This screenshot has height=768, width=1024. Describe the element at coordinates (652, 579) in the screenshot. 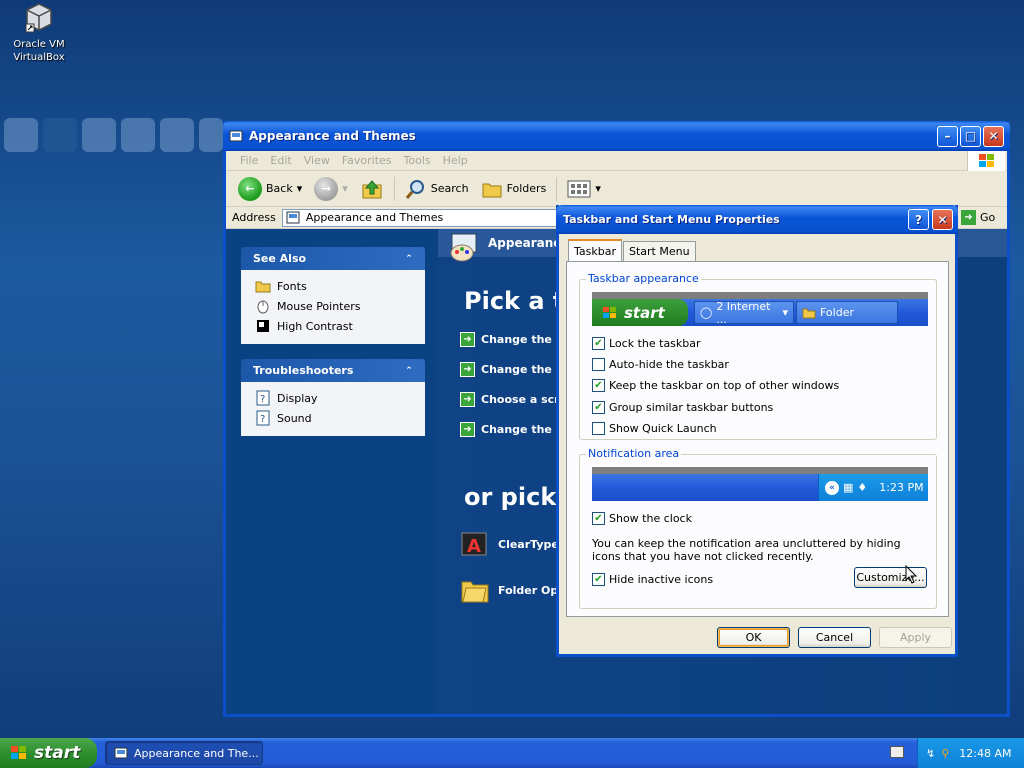

I see `option-hide-inactive: ✔ Hide inactive icons` at that location.